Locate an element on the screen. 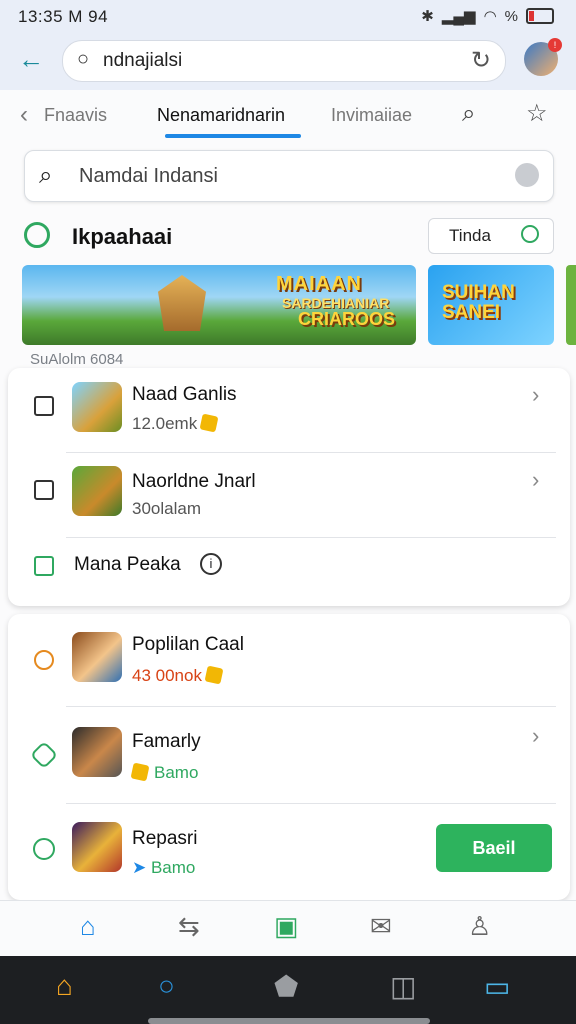 This screenshot has width=576, height=1024. item-title: Naorldne Jnarl is located at coordinates (194, 481).